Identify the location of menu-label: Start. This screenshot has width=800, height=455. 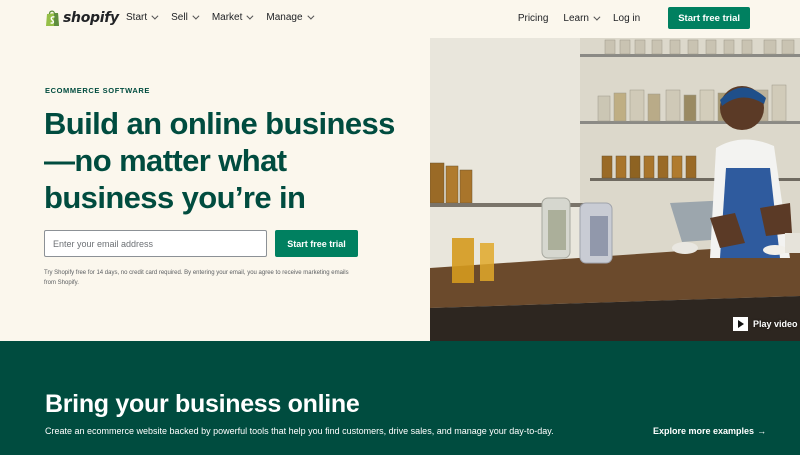
(137, 17).